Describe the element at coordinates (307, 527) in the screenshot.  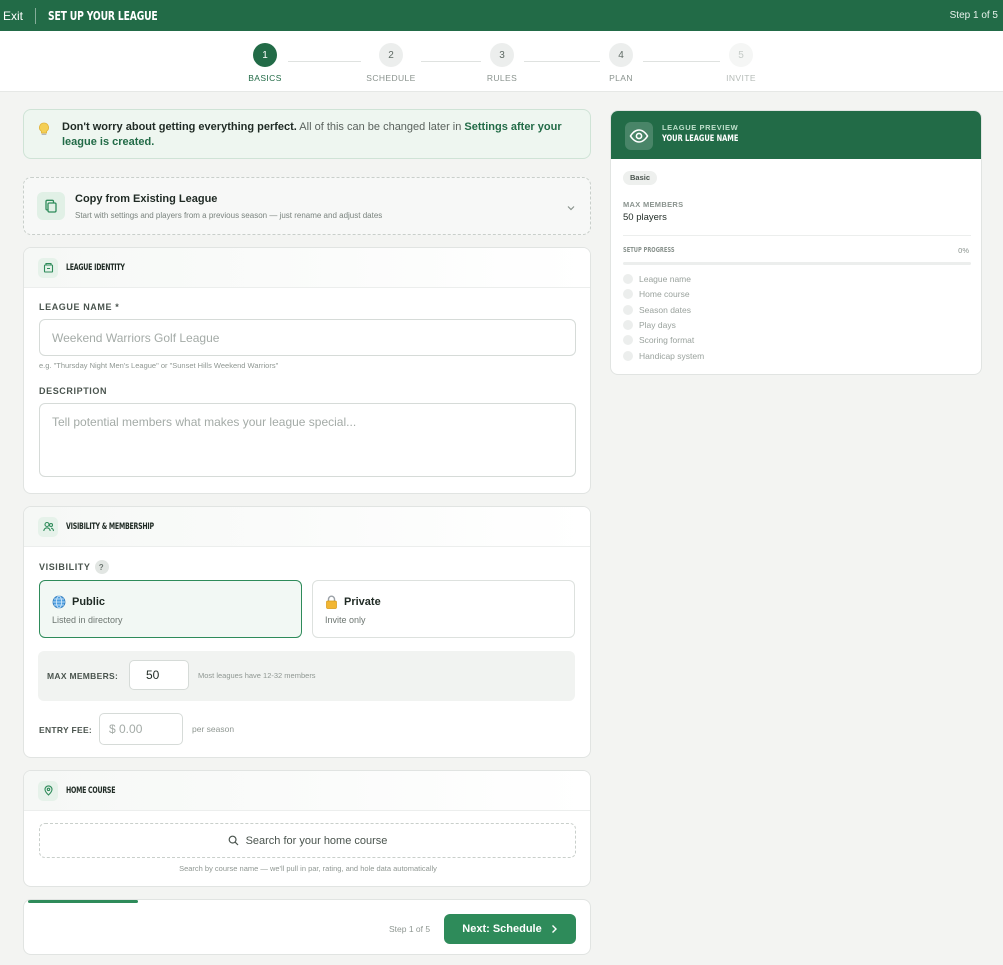
I see `card-header: VISIBILITY & MEMBERSHIP` at that location.